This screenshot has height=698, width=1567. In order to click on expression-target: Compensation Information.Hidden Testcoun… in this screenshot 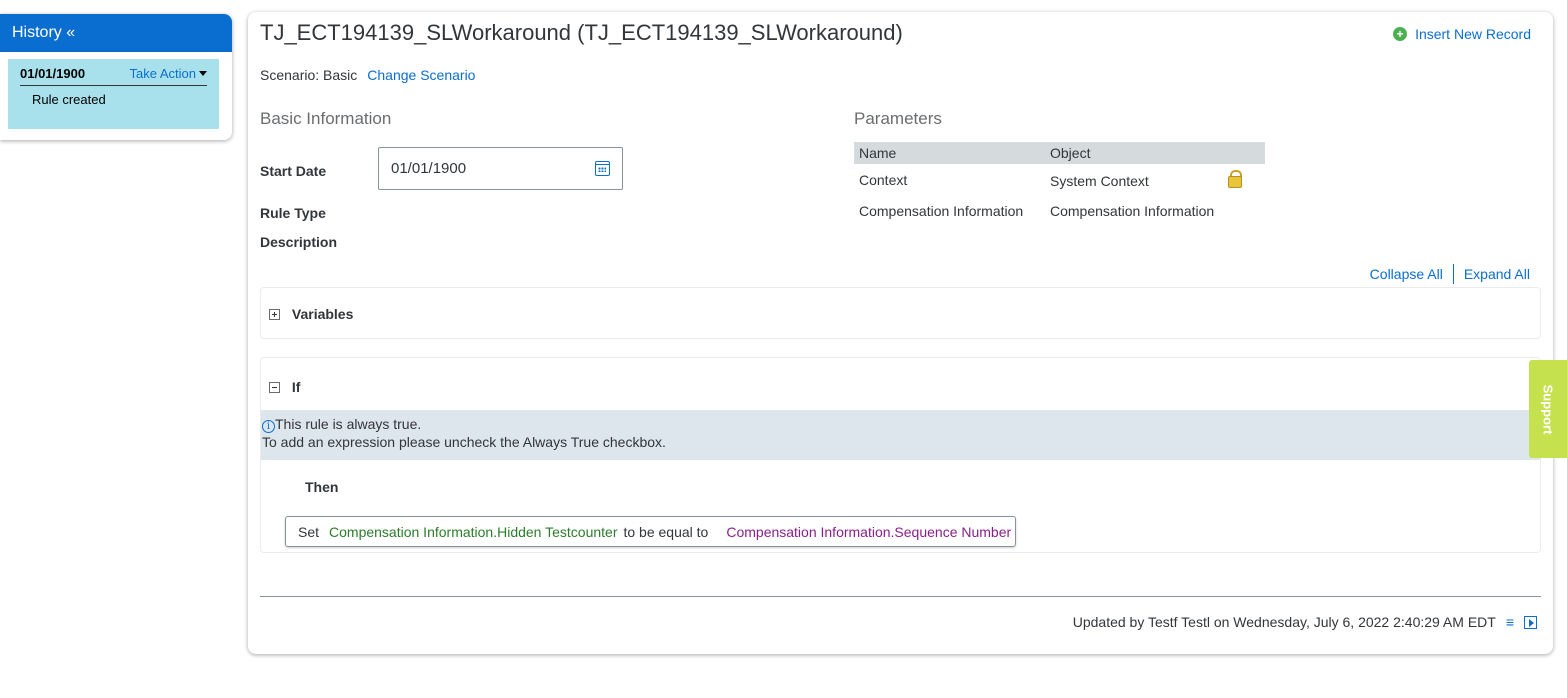, I will do `click(473, 532)`.